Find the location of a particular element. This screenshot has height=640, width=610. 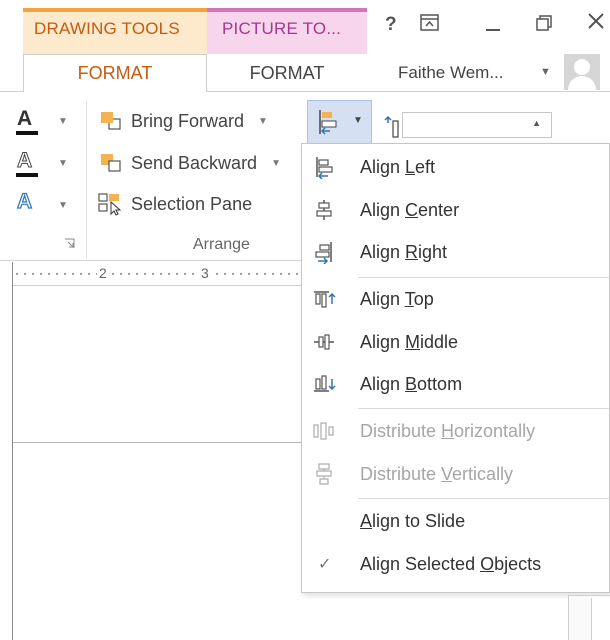

horizontal-ruler: 2 3 is located at coordinates (163, 274).